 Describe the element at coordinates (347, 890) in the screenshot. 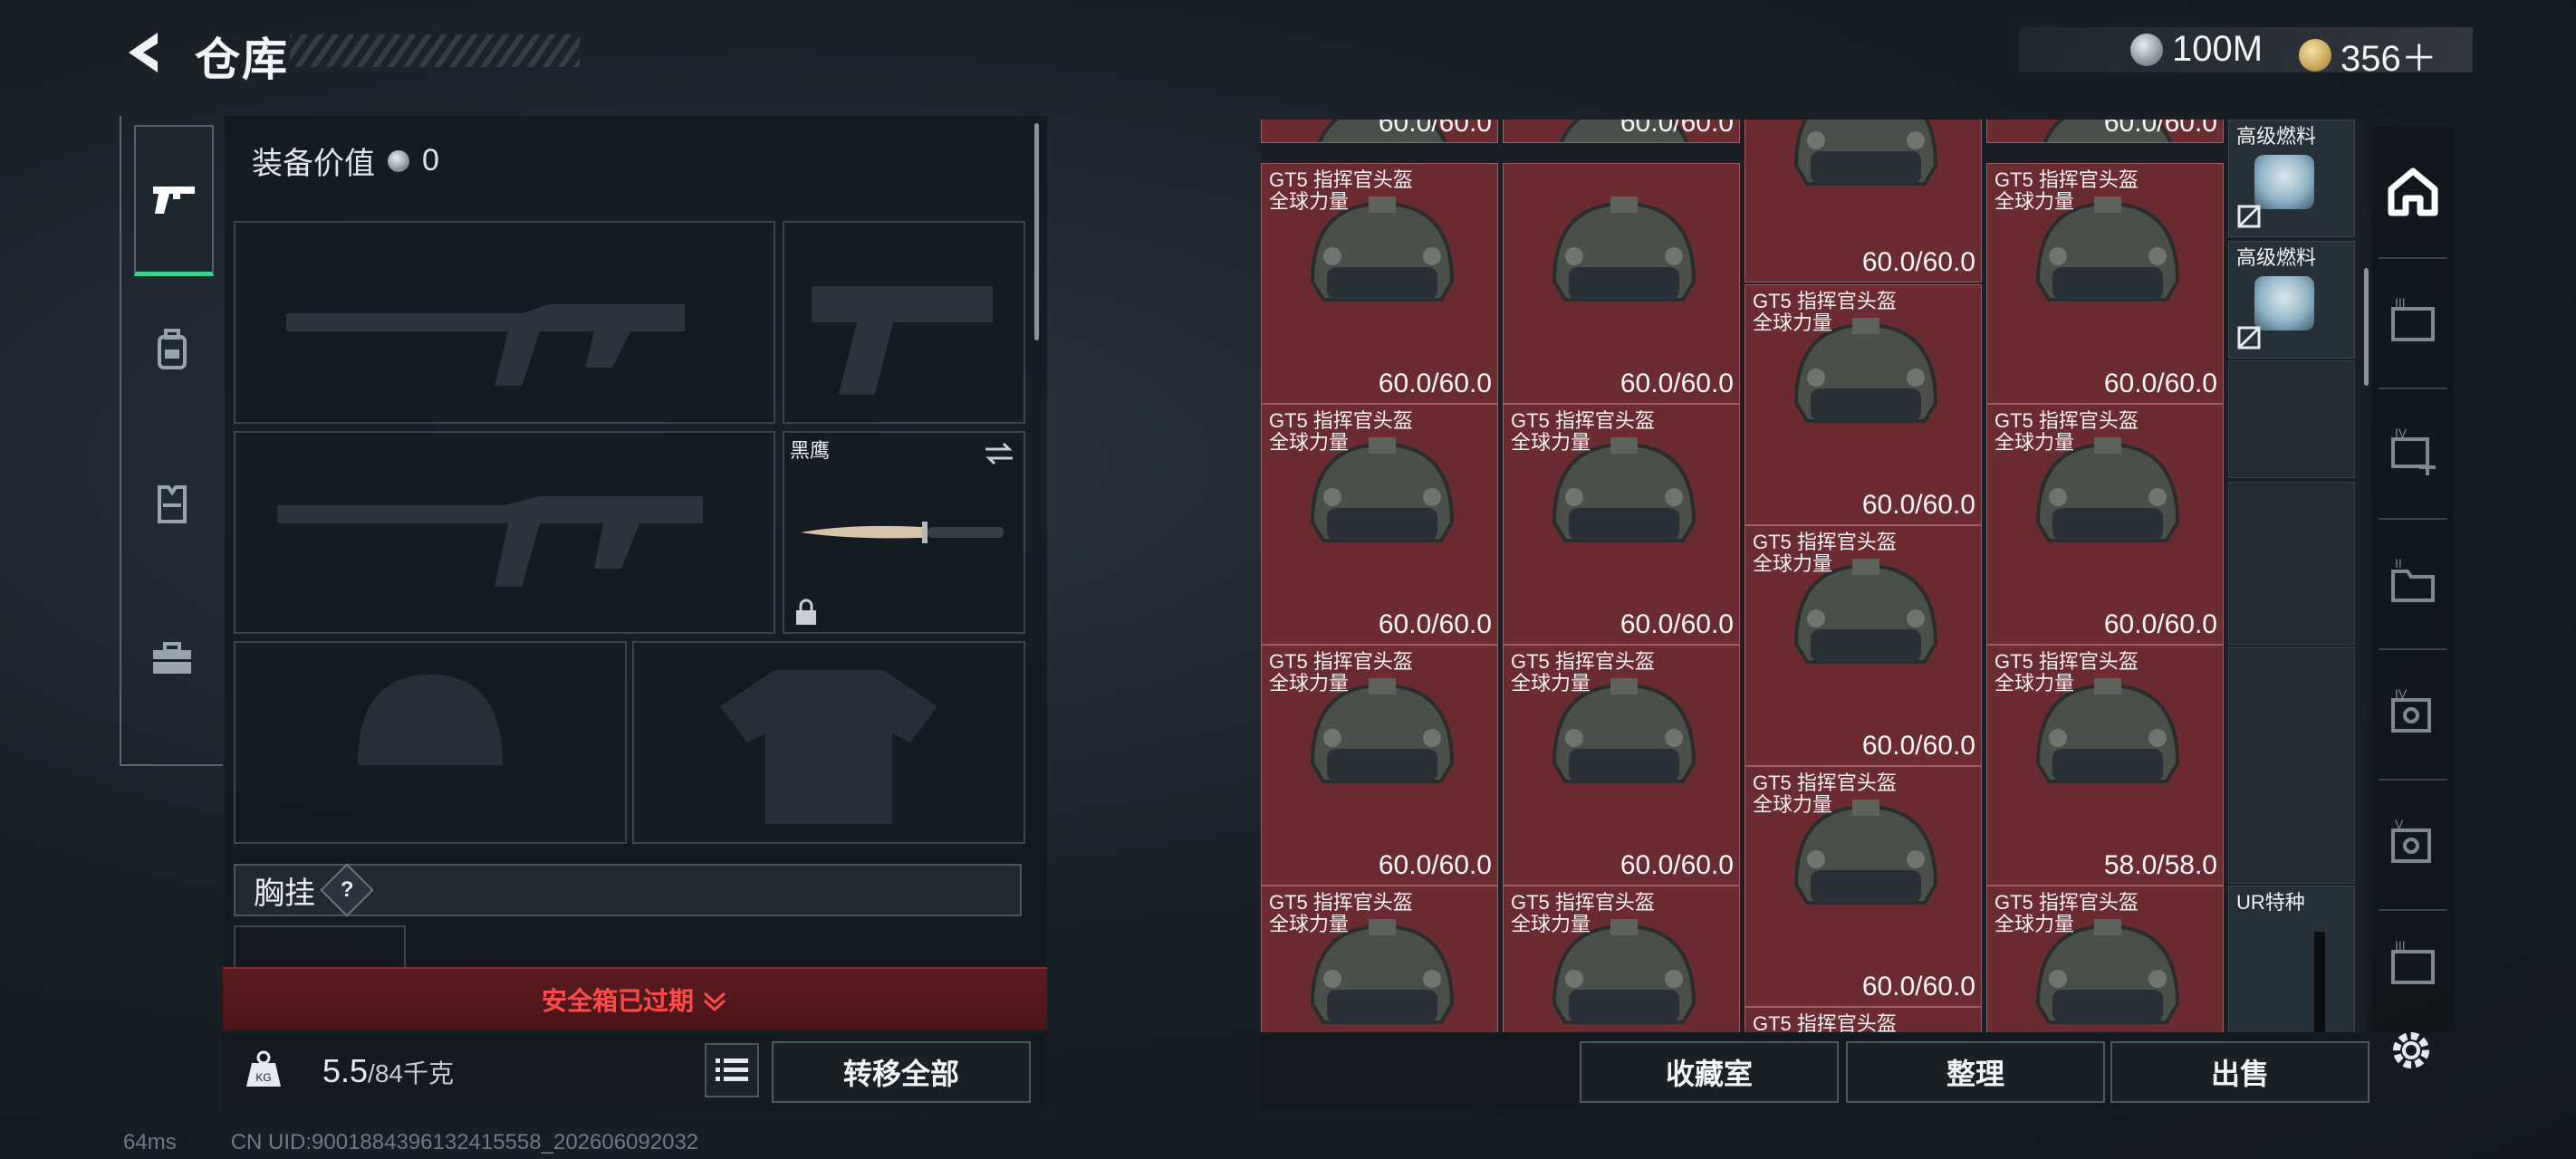

I see `help-icon: ?` at that location.